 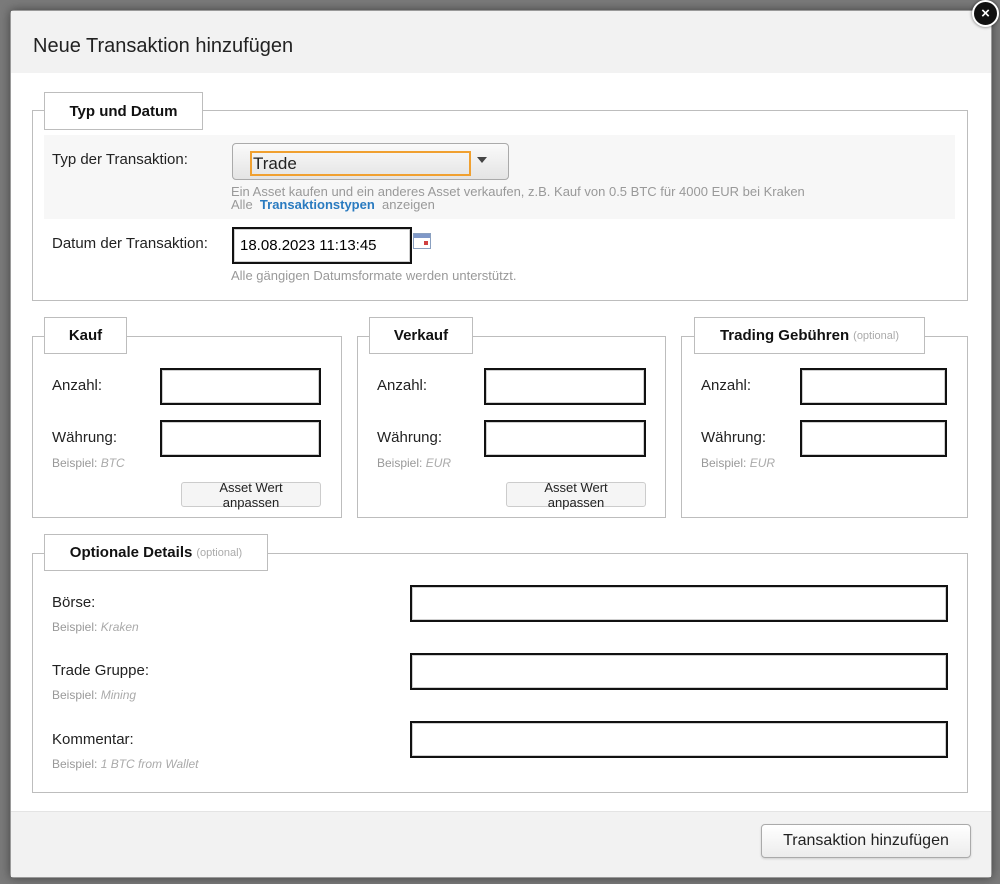 I want to click on transaction-type-value: Trade, so click(x=360, y=163).